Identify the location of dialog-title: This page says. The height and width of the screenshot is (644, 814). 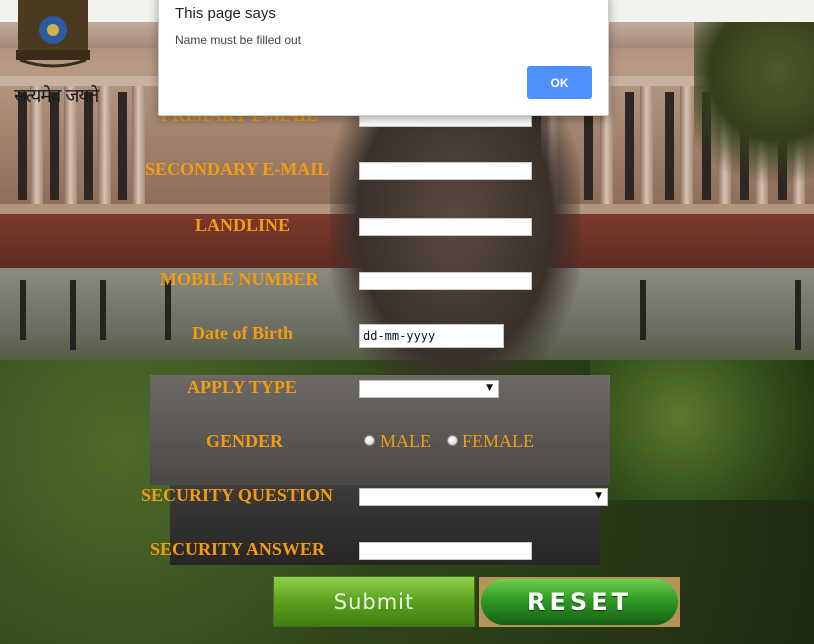
(225, 13).